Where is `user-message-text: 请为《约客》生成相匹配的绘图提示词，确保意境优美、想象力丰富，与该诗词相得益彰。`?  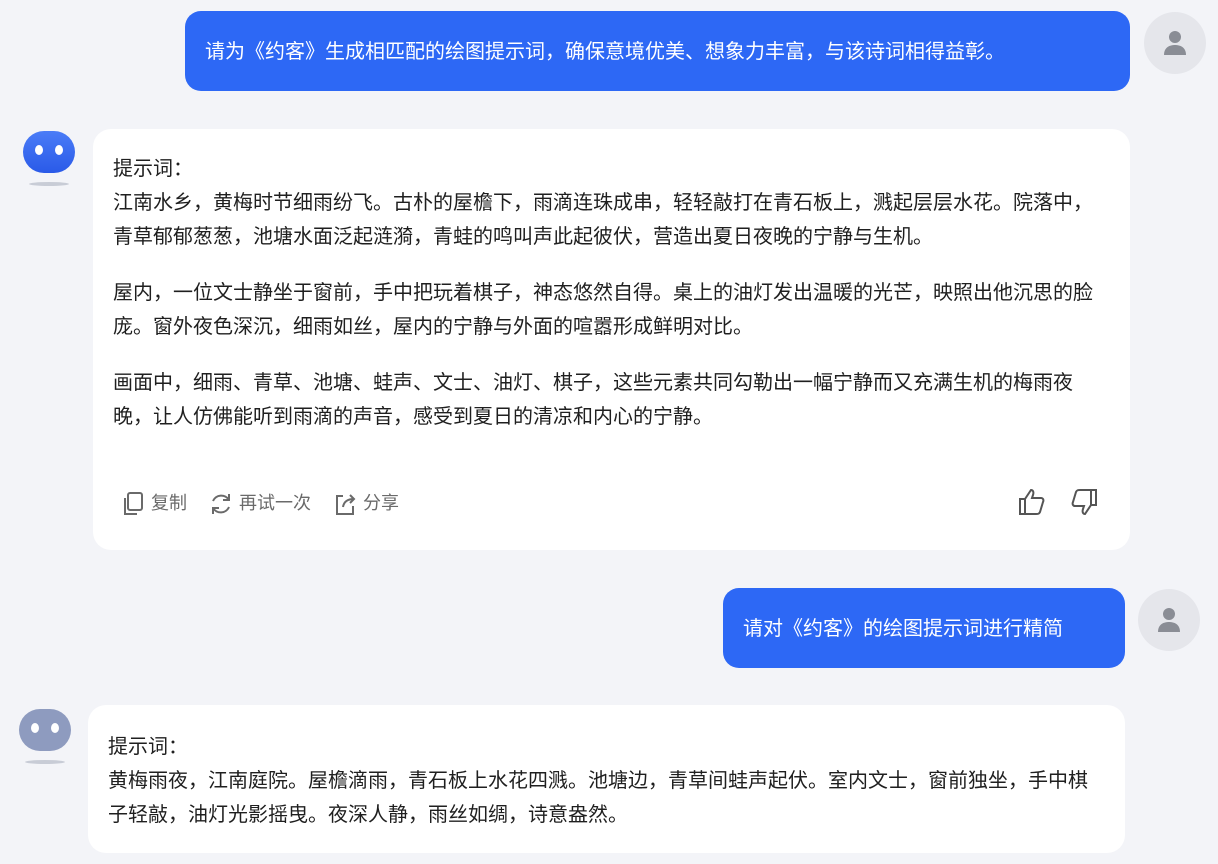
user-message-text: 请为《约客》生成相匹配的绘图提示词，确保意境优美、想象力丰富，与该诗词相得益彰。 is located at coordinates (605, 51).